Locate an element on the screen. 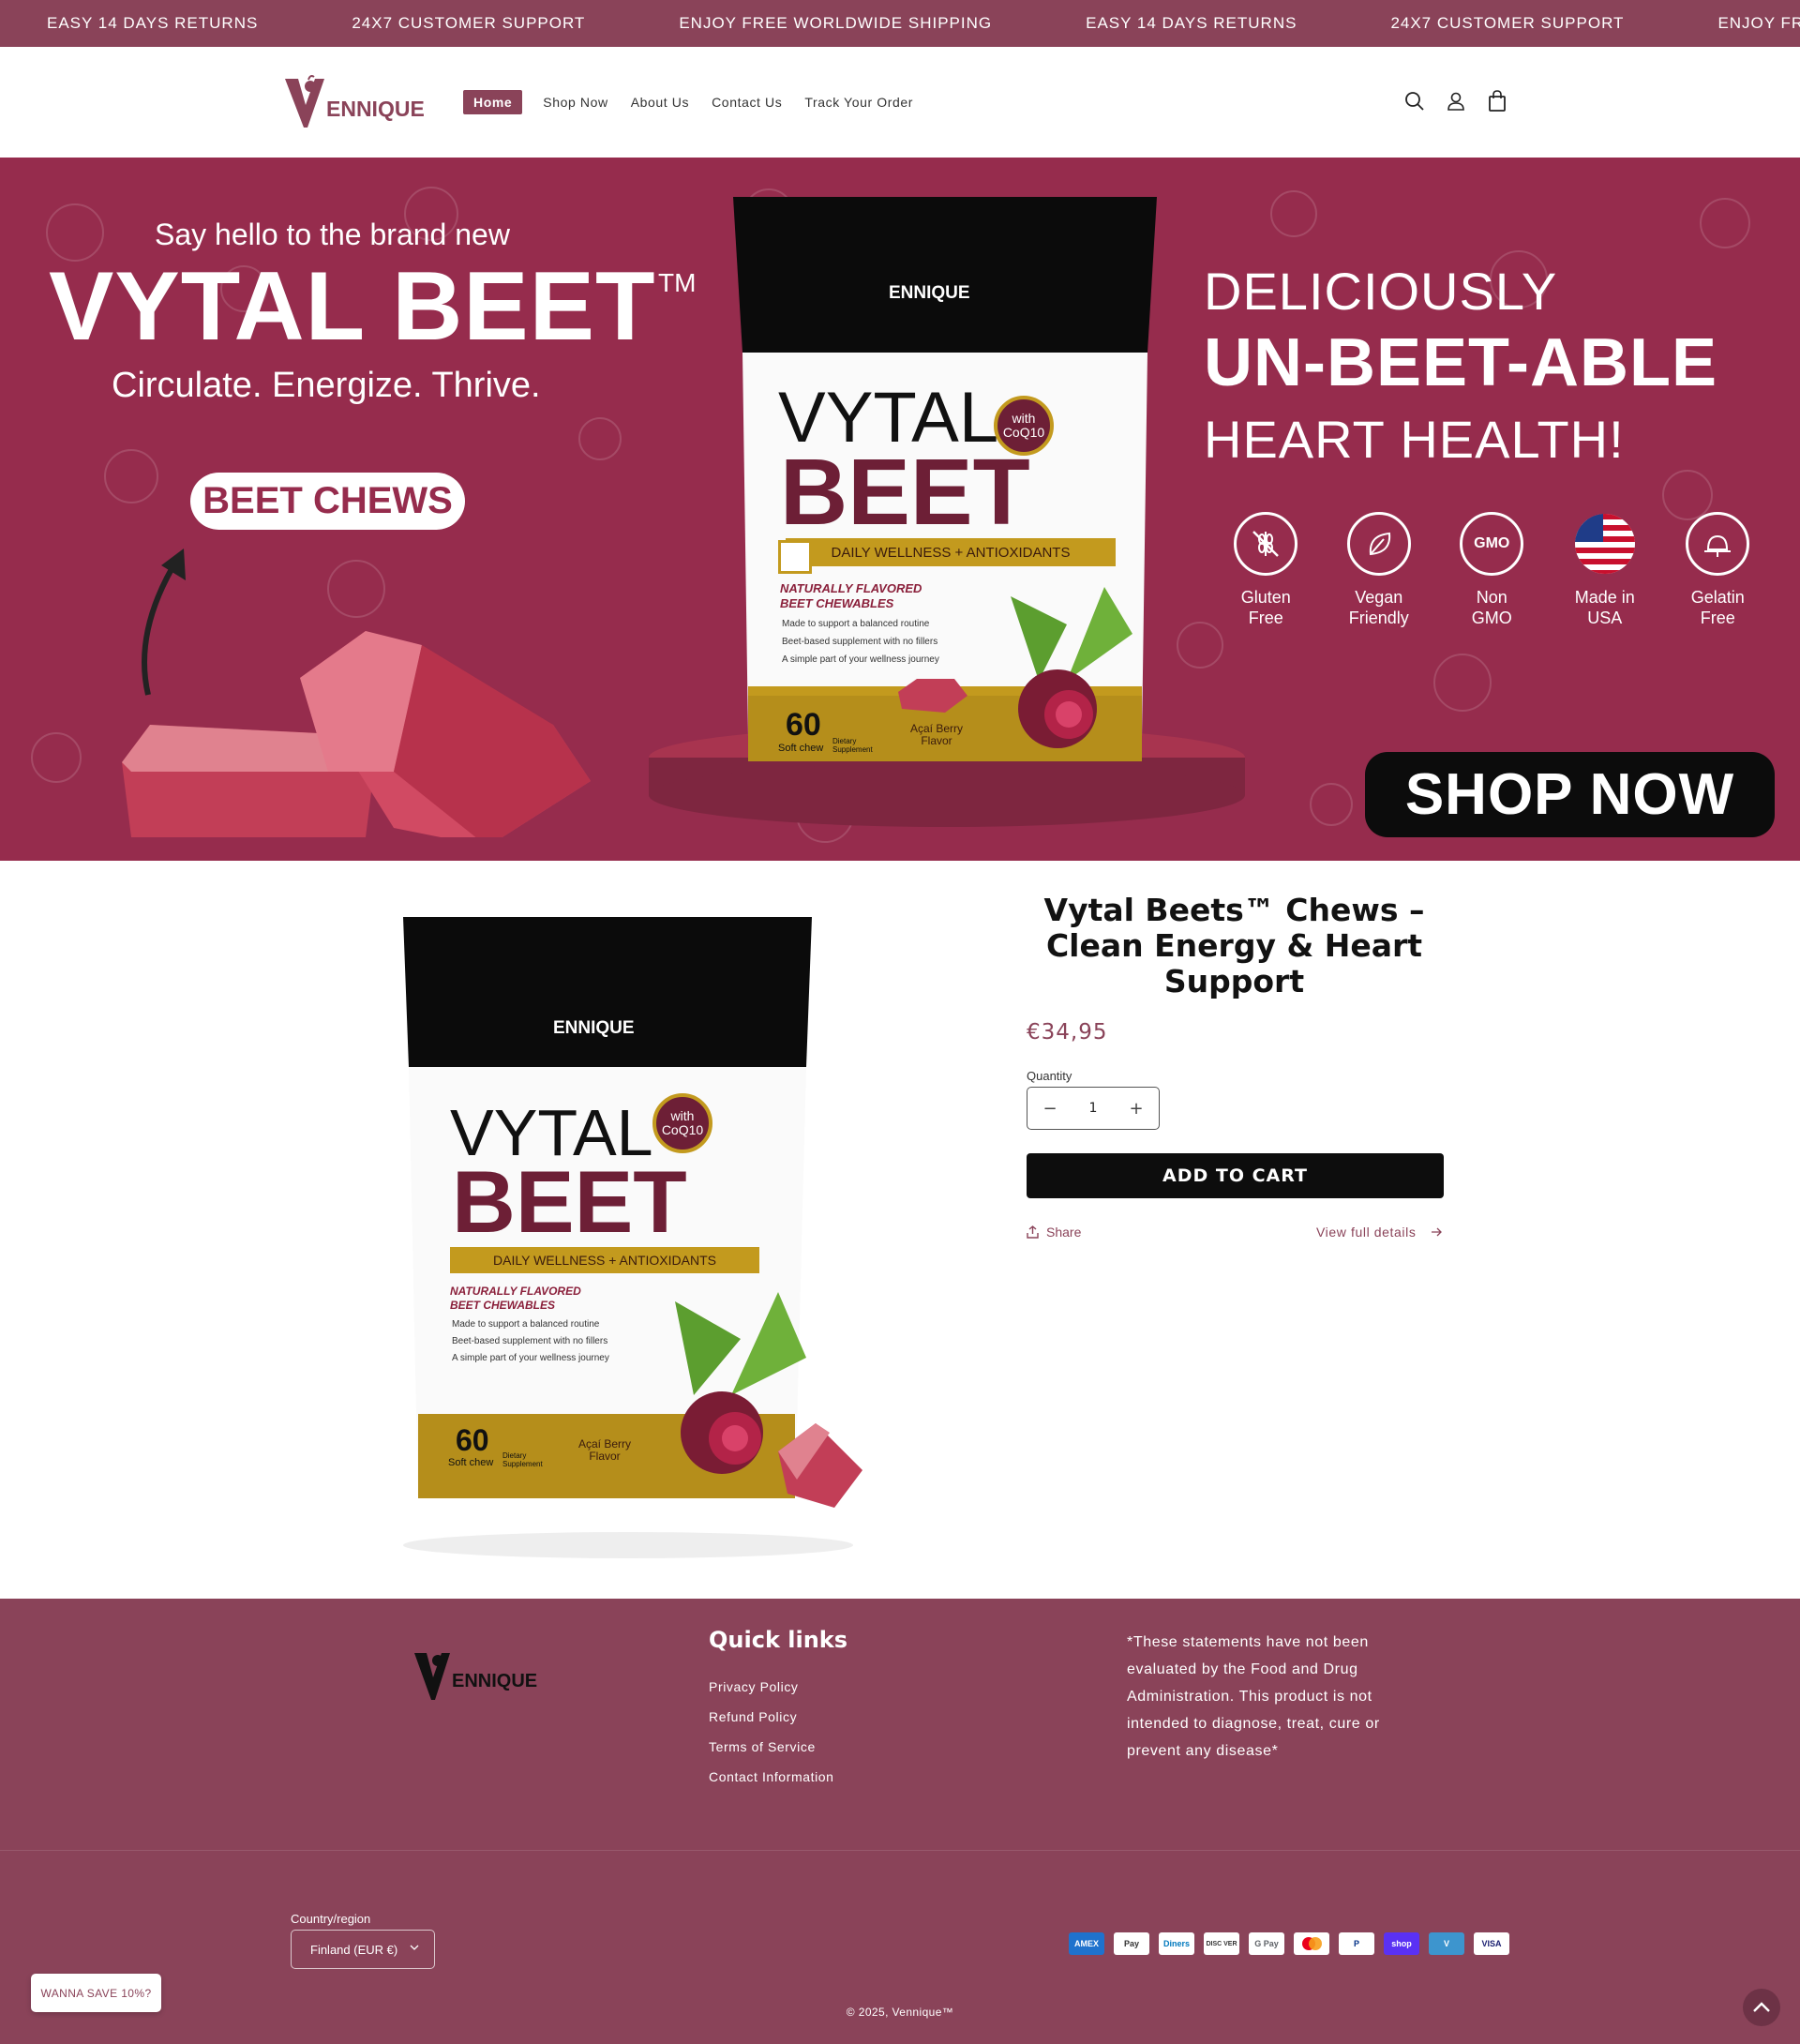  visa-icon: VISA is located at coordinates (1491, 1943).